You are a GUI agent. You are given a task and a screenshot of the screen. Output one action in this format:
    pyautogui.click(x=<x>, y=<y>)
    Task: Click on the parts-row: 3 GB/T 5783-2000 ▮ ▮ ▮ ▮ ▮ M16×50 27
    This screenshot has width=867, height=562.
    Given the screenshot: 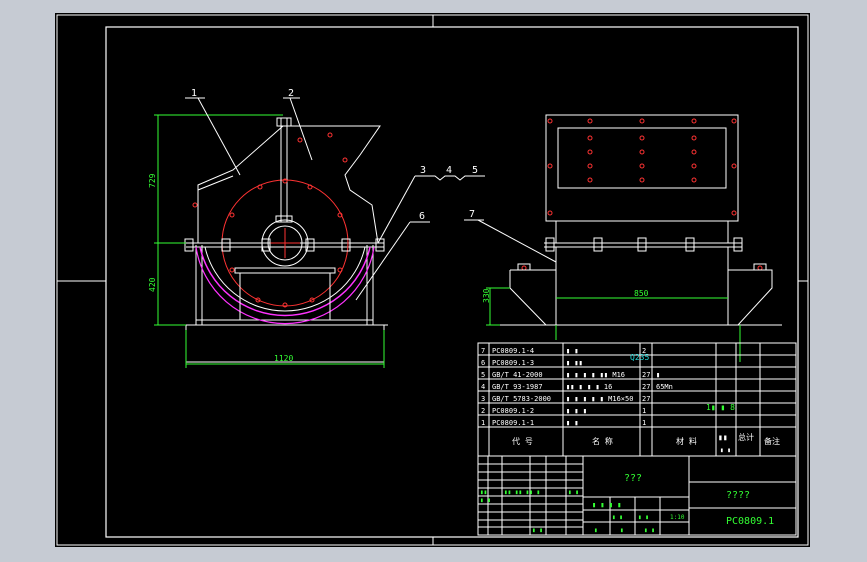 What is the action you would take?
    pyautogui.click(x=565, y=399)
    